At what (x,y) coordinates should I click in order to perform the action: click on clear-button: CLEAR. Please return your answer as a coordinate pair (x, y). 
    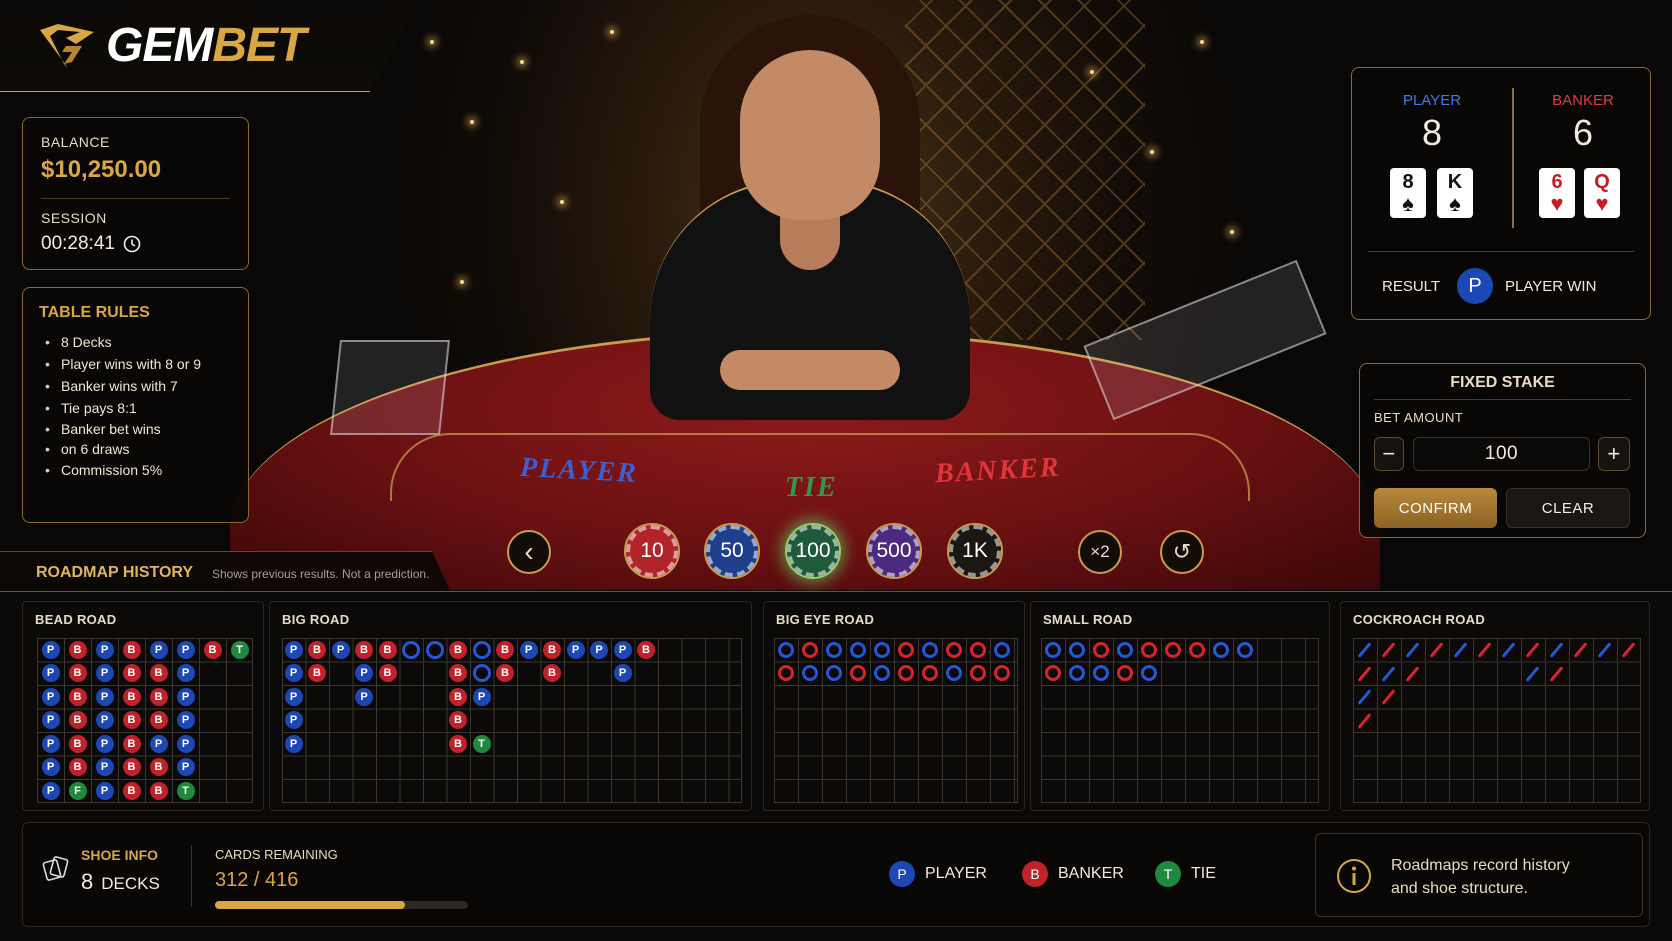
    Looking at the image, I should click on (1568, 508).